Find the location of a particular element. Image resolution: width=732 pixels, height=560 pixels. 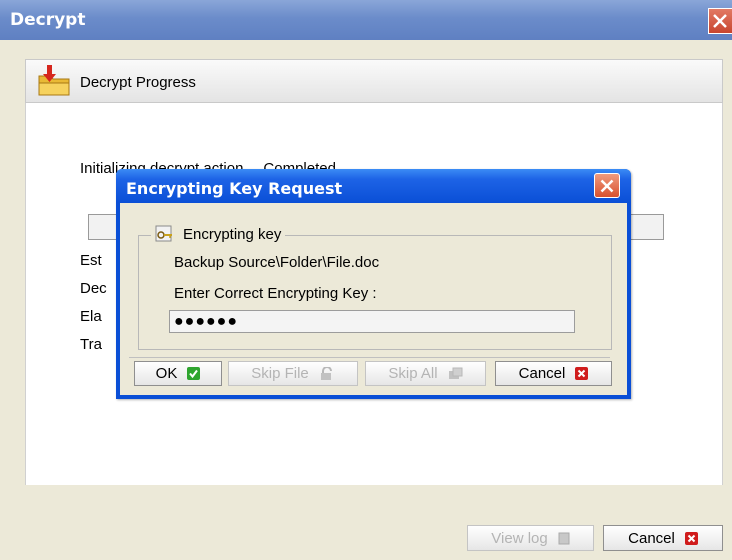

dialog-cancel-button: Cancel is located at coordinates (553, 373).